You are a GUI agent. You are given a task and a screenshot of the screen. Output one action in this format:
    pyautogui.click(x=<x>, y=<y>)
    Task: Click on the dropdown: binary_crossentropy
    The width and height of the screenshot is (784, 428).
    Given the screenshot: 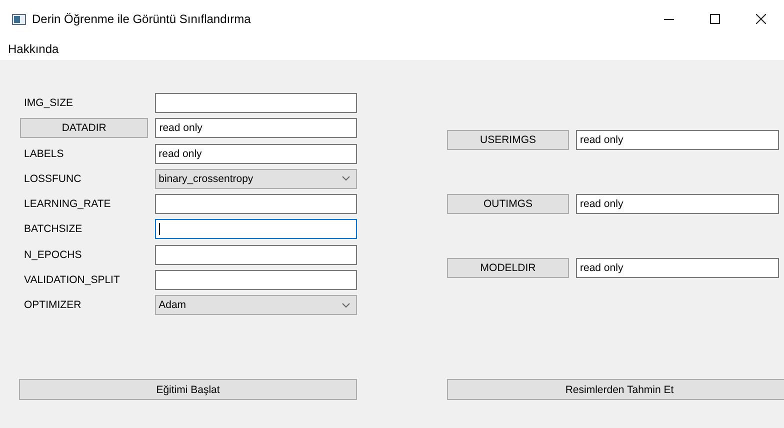 What is the action you would take?
    pyautogui.click(x=255, y=178)
    